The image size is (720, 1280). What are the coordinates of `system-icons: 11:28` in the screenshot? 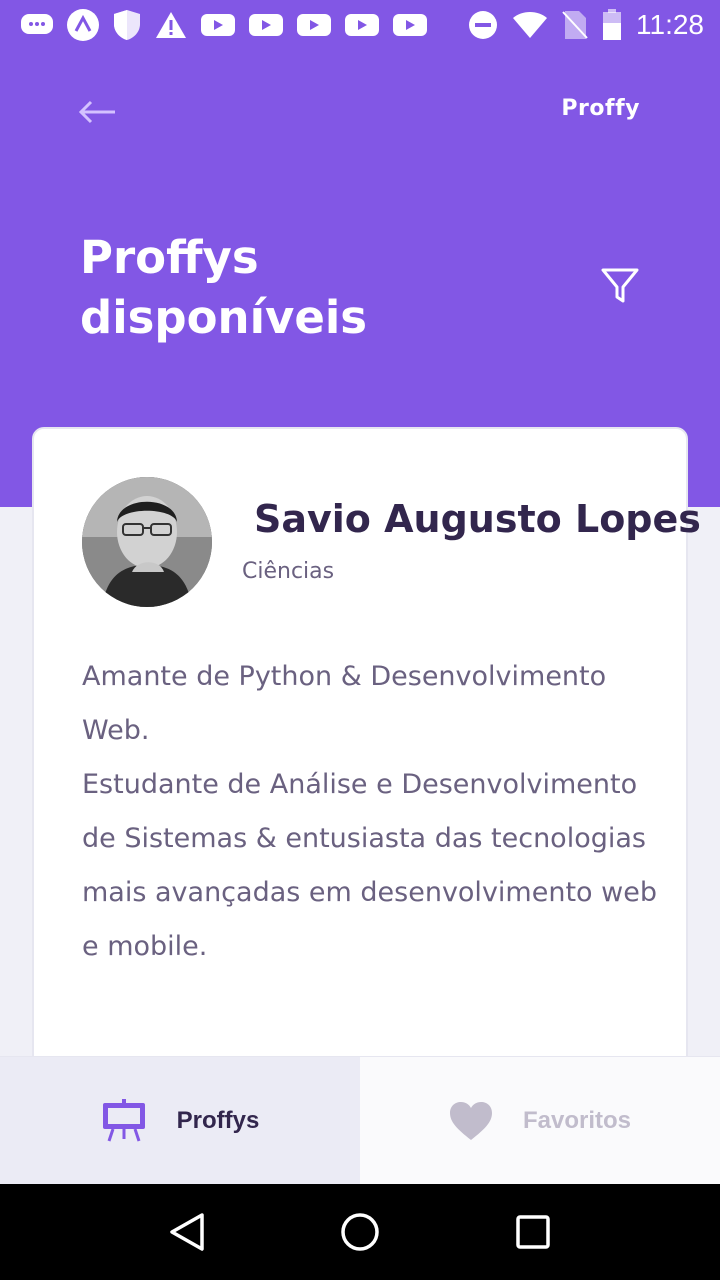 It's located at (586, 25).